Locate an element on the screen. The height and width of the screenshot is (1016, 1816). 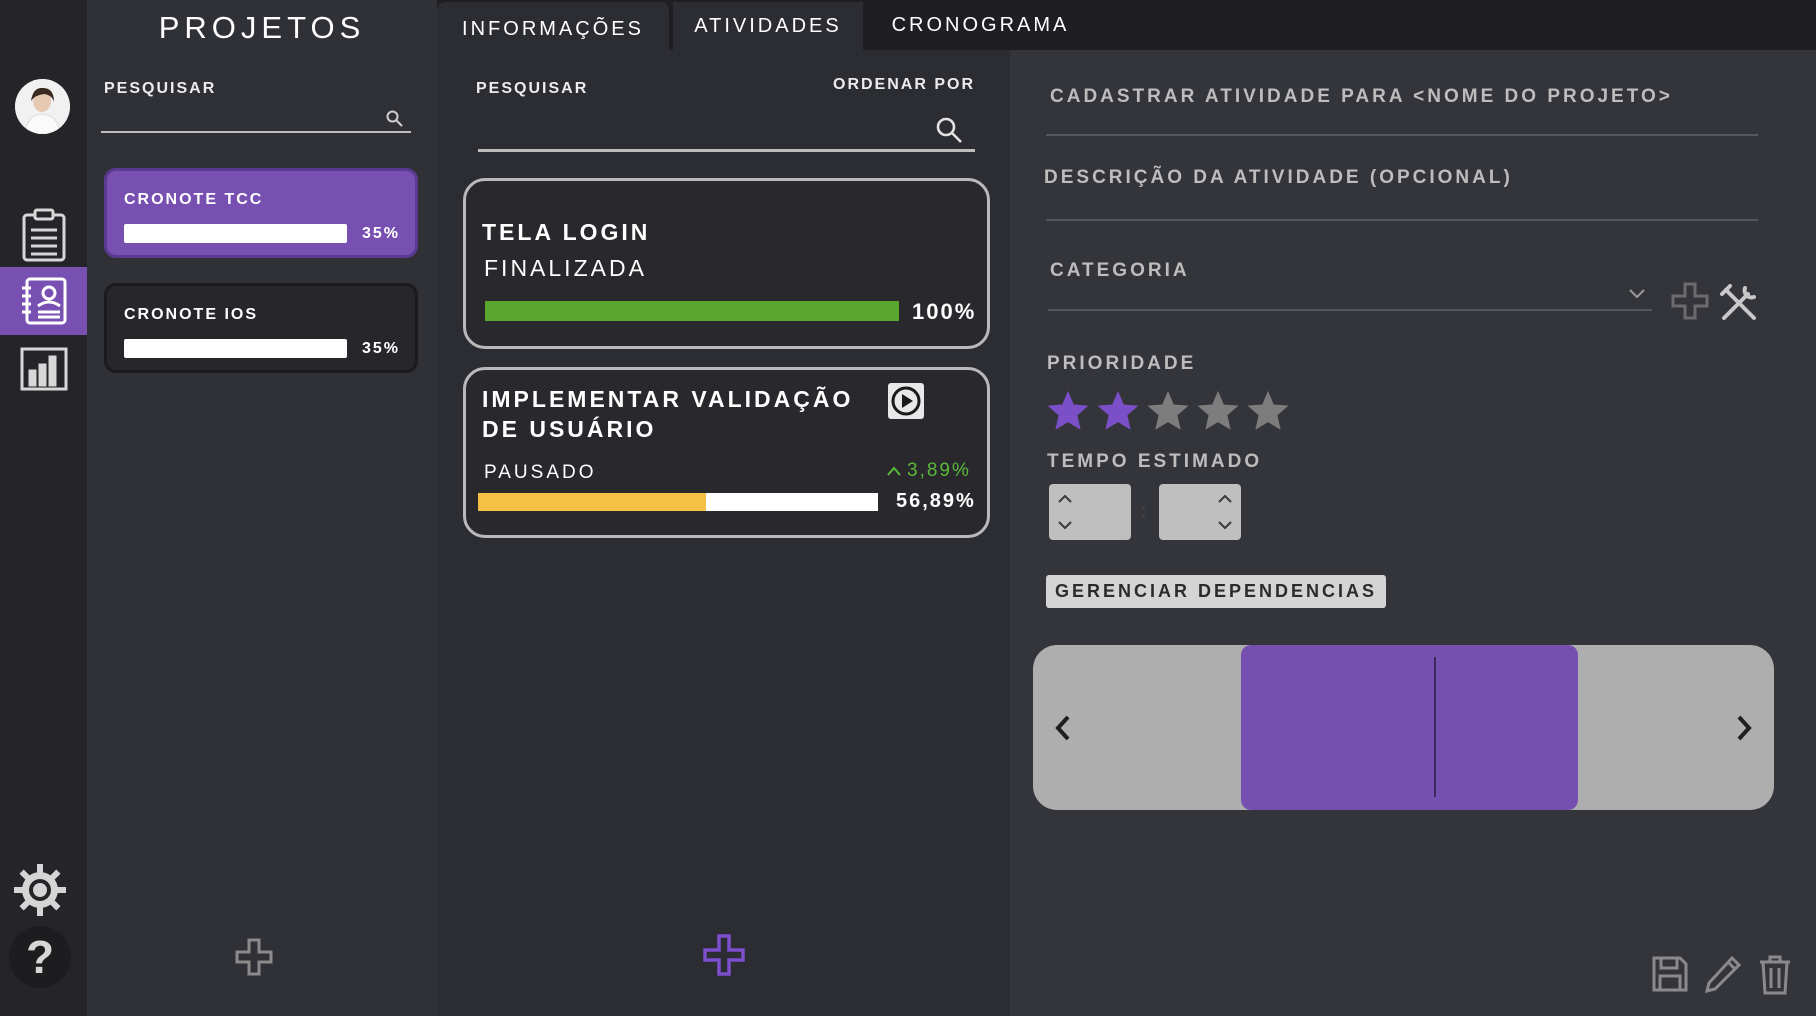
estimated-time-label: TEMPO ESTIMADO is located at coordinates (1155, 461).